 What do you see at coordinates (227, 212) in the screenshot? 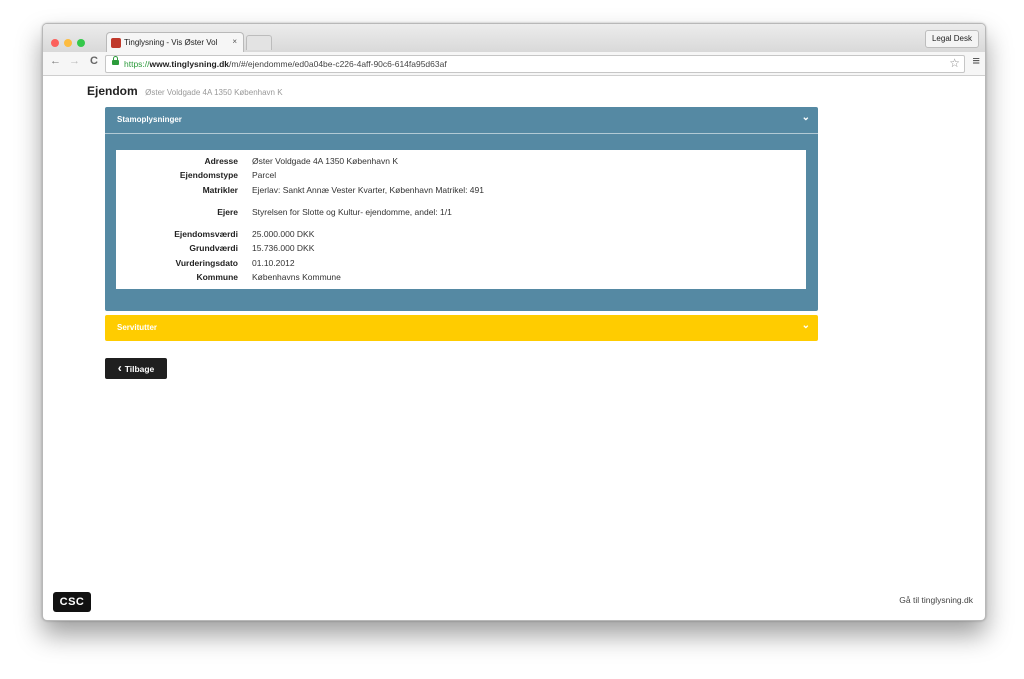
I see `field-label-ejere: Ejere` at bounding box center [227, 212].